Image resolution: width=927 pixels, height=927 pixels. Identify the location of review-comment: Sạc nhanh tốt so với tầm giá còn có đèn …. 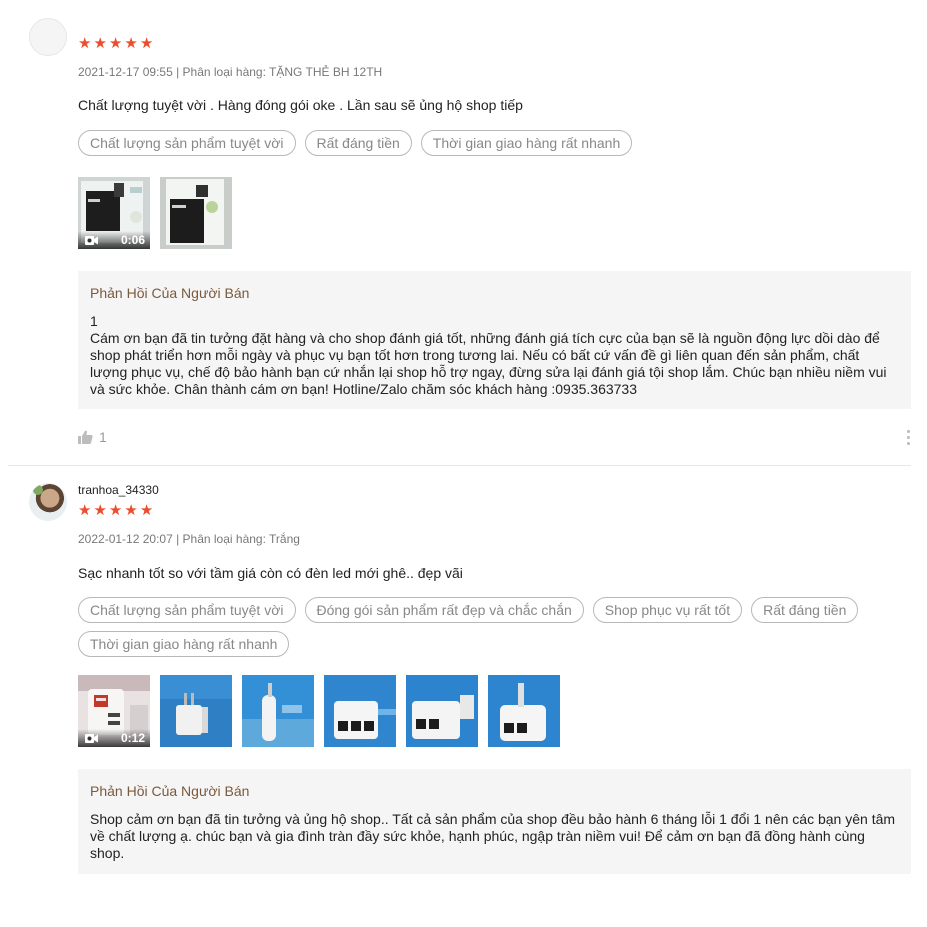
(270, 573).